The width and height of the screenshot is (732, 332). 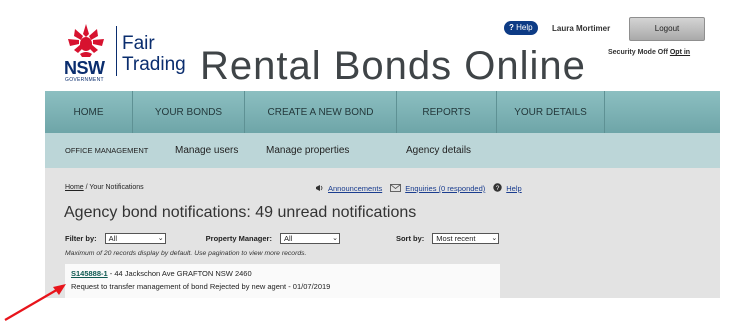 I want to click on security-mode-status: Security Mode Off Opt in, so click(x=649, y=52).